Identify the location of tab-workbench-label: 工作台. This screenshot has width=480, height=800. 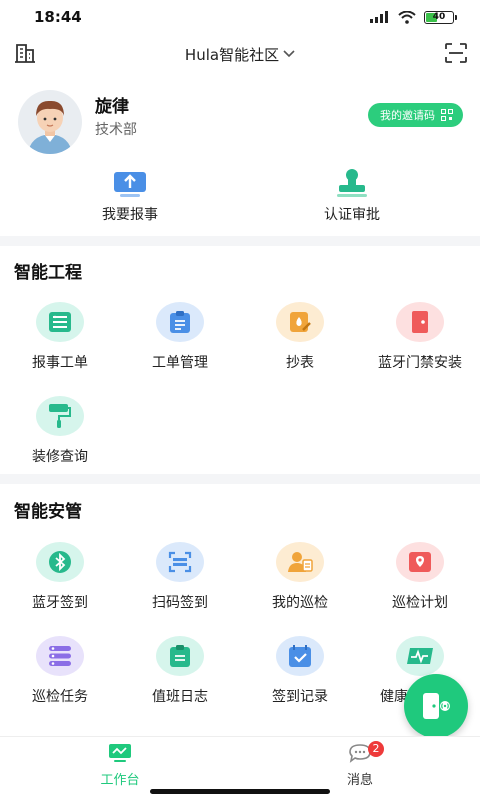
(120, 780).